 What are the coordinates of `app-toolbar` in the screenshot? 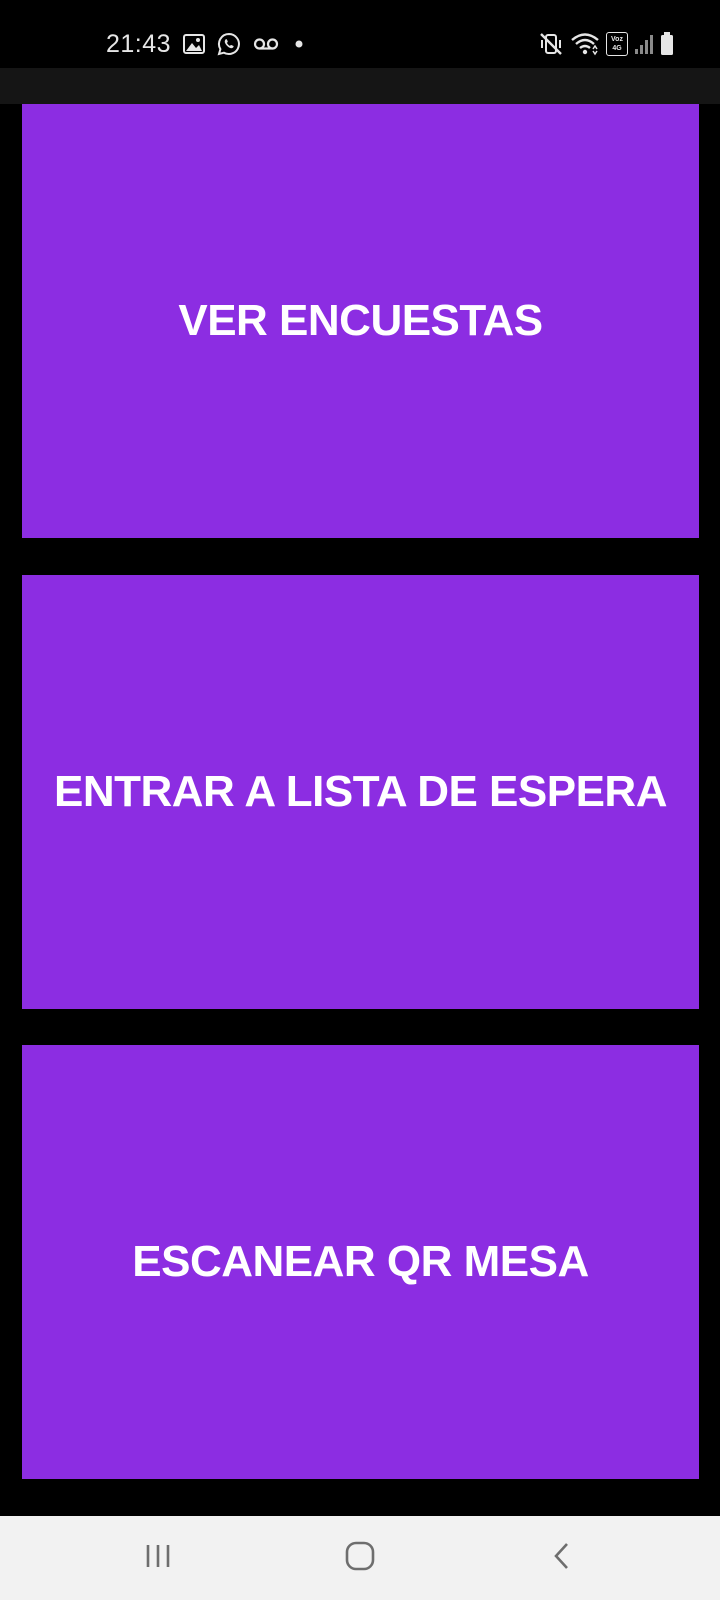 It's located at (360, 86).